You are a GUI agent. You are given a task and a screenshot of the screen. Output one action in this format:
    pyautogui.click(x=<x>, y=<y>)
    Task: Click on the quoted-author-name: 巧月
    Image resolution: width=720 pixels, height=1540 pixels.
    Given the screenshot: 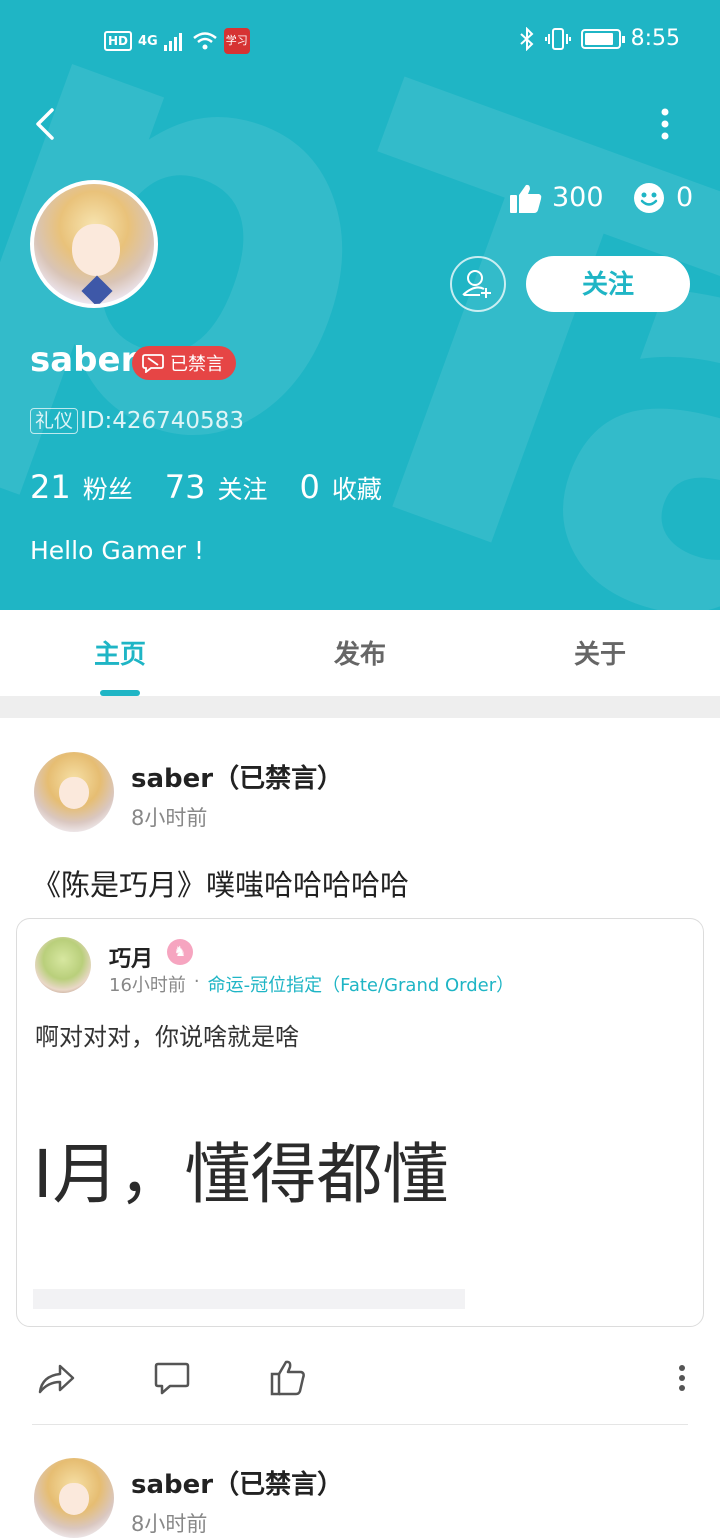 What is the action you would take?
    pyautogui.click(x=131, y=957)
    